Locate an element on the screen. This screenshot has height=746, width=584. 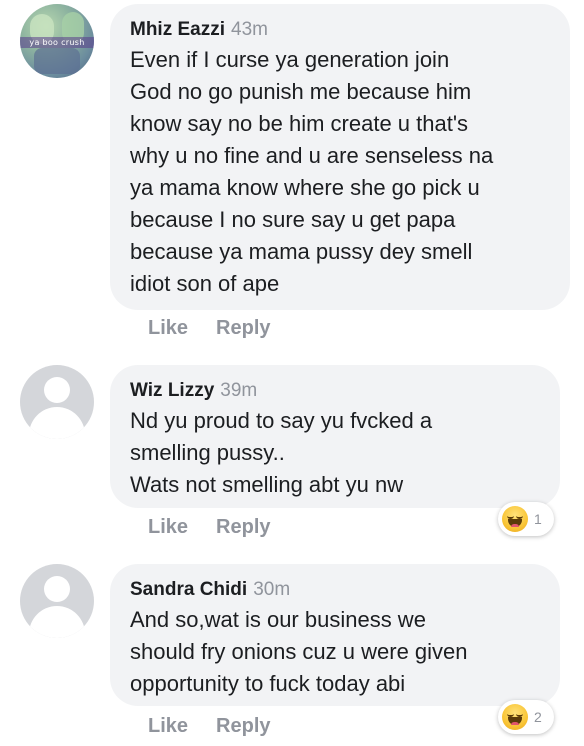
avatar-photo-part is located at coordinates (57, 61).